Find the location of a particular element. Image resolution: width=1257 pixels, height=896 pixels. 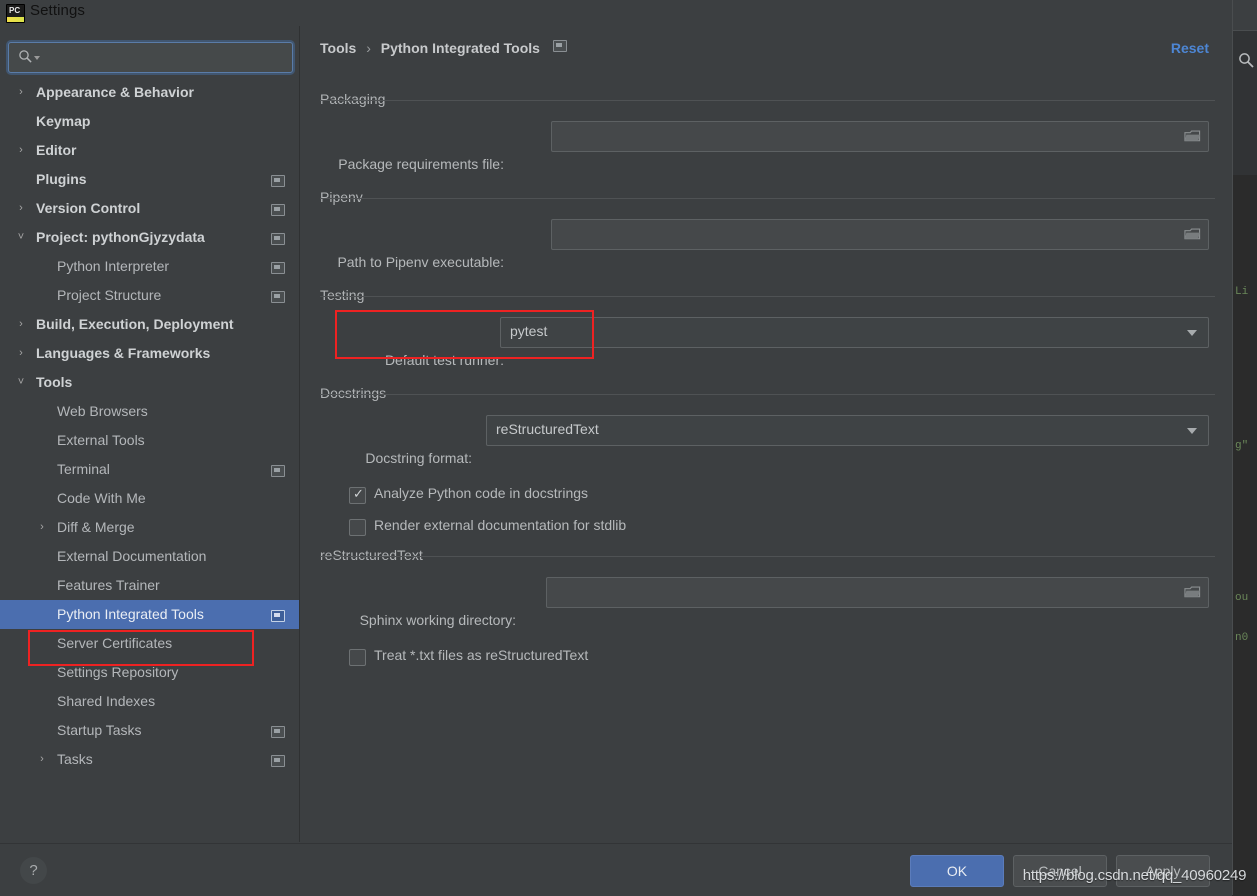

sidebar-item-settings-repository: Settings Repository is located at coordinates (149, 672).